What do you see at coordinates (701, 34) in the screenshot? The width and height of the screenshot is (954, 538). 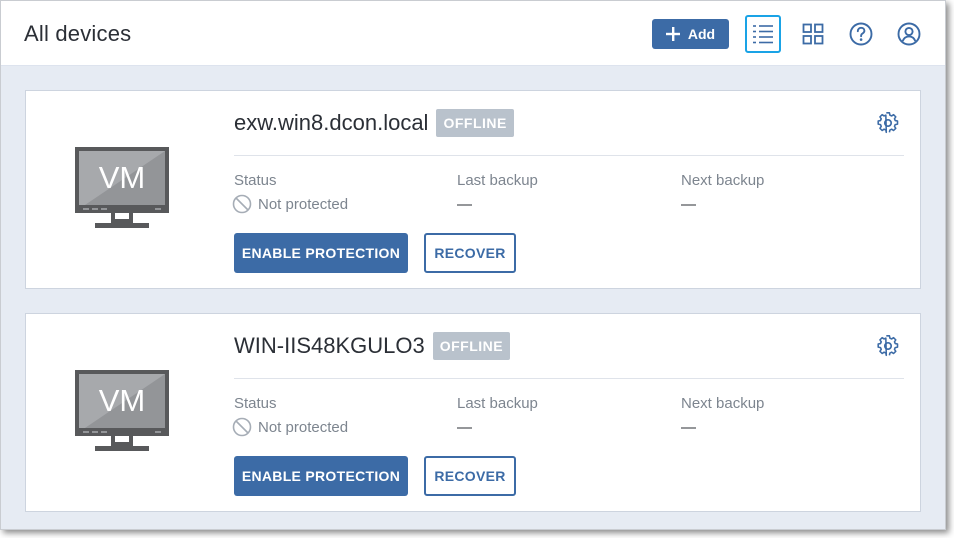 I see `add-button-label: Add` at bounding box center [701, 34].